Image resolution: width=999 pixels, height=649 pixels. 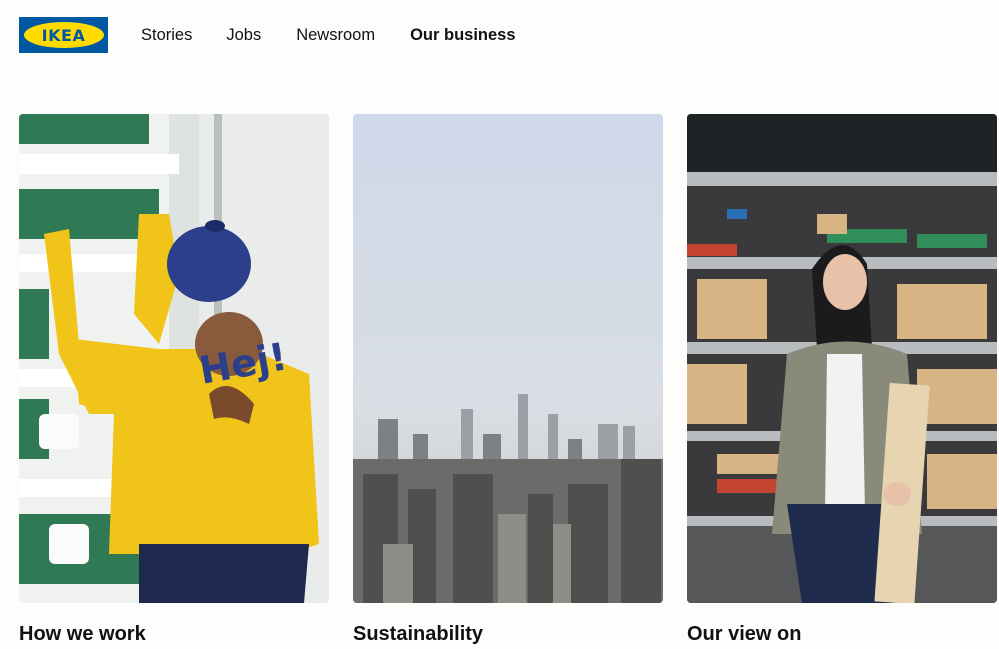 What do you see at coordinates (82, 634) in the screenshot?
I see `how-we-work-title: How we work` at bounding box center [82, 634].